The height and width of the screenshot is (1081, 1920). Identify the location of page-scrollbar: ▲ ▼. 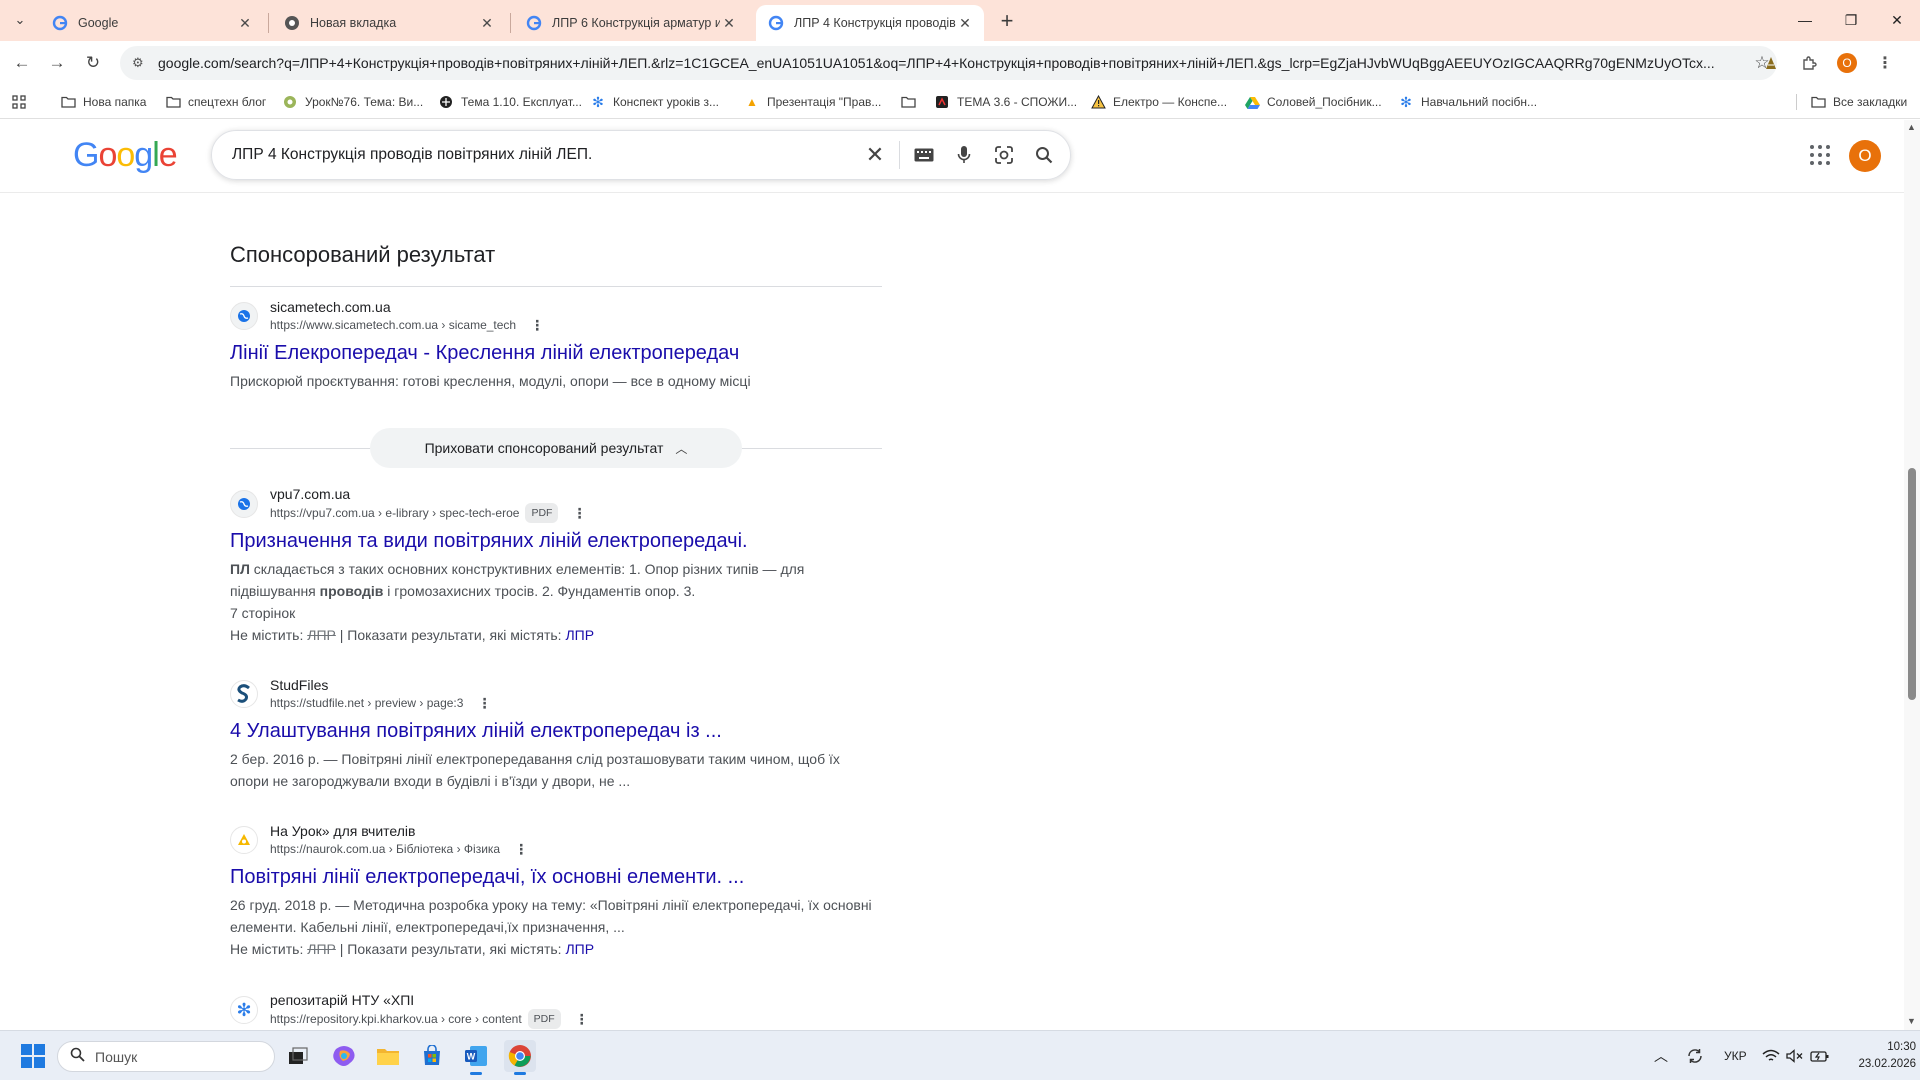
(1912, 575).